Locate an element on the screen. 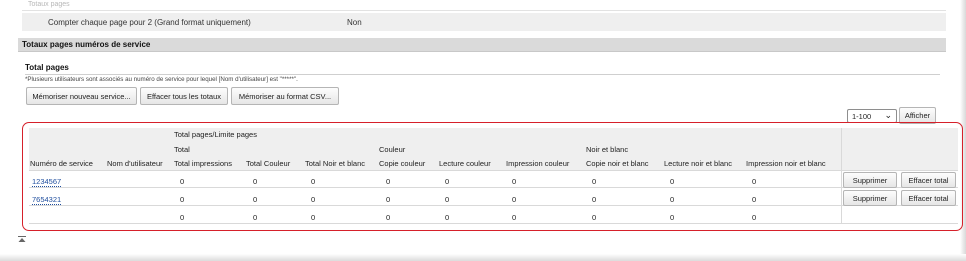 This screenshot has width=966, height=261. range-select-value: 1-100 is located at coordinates (862, 116).